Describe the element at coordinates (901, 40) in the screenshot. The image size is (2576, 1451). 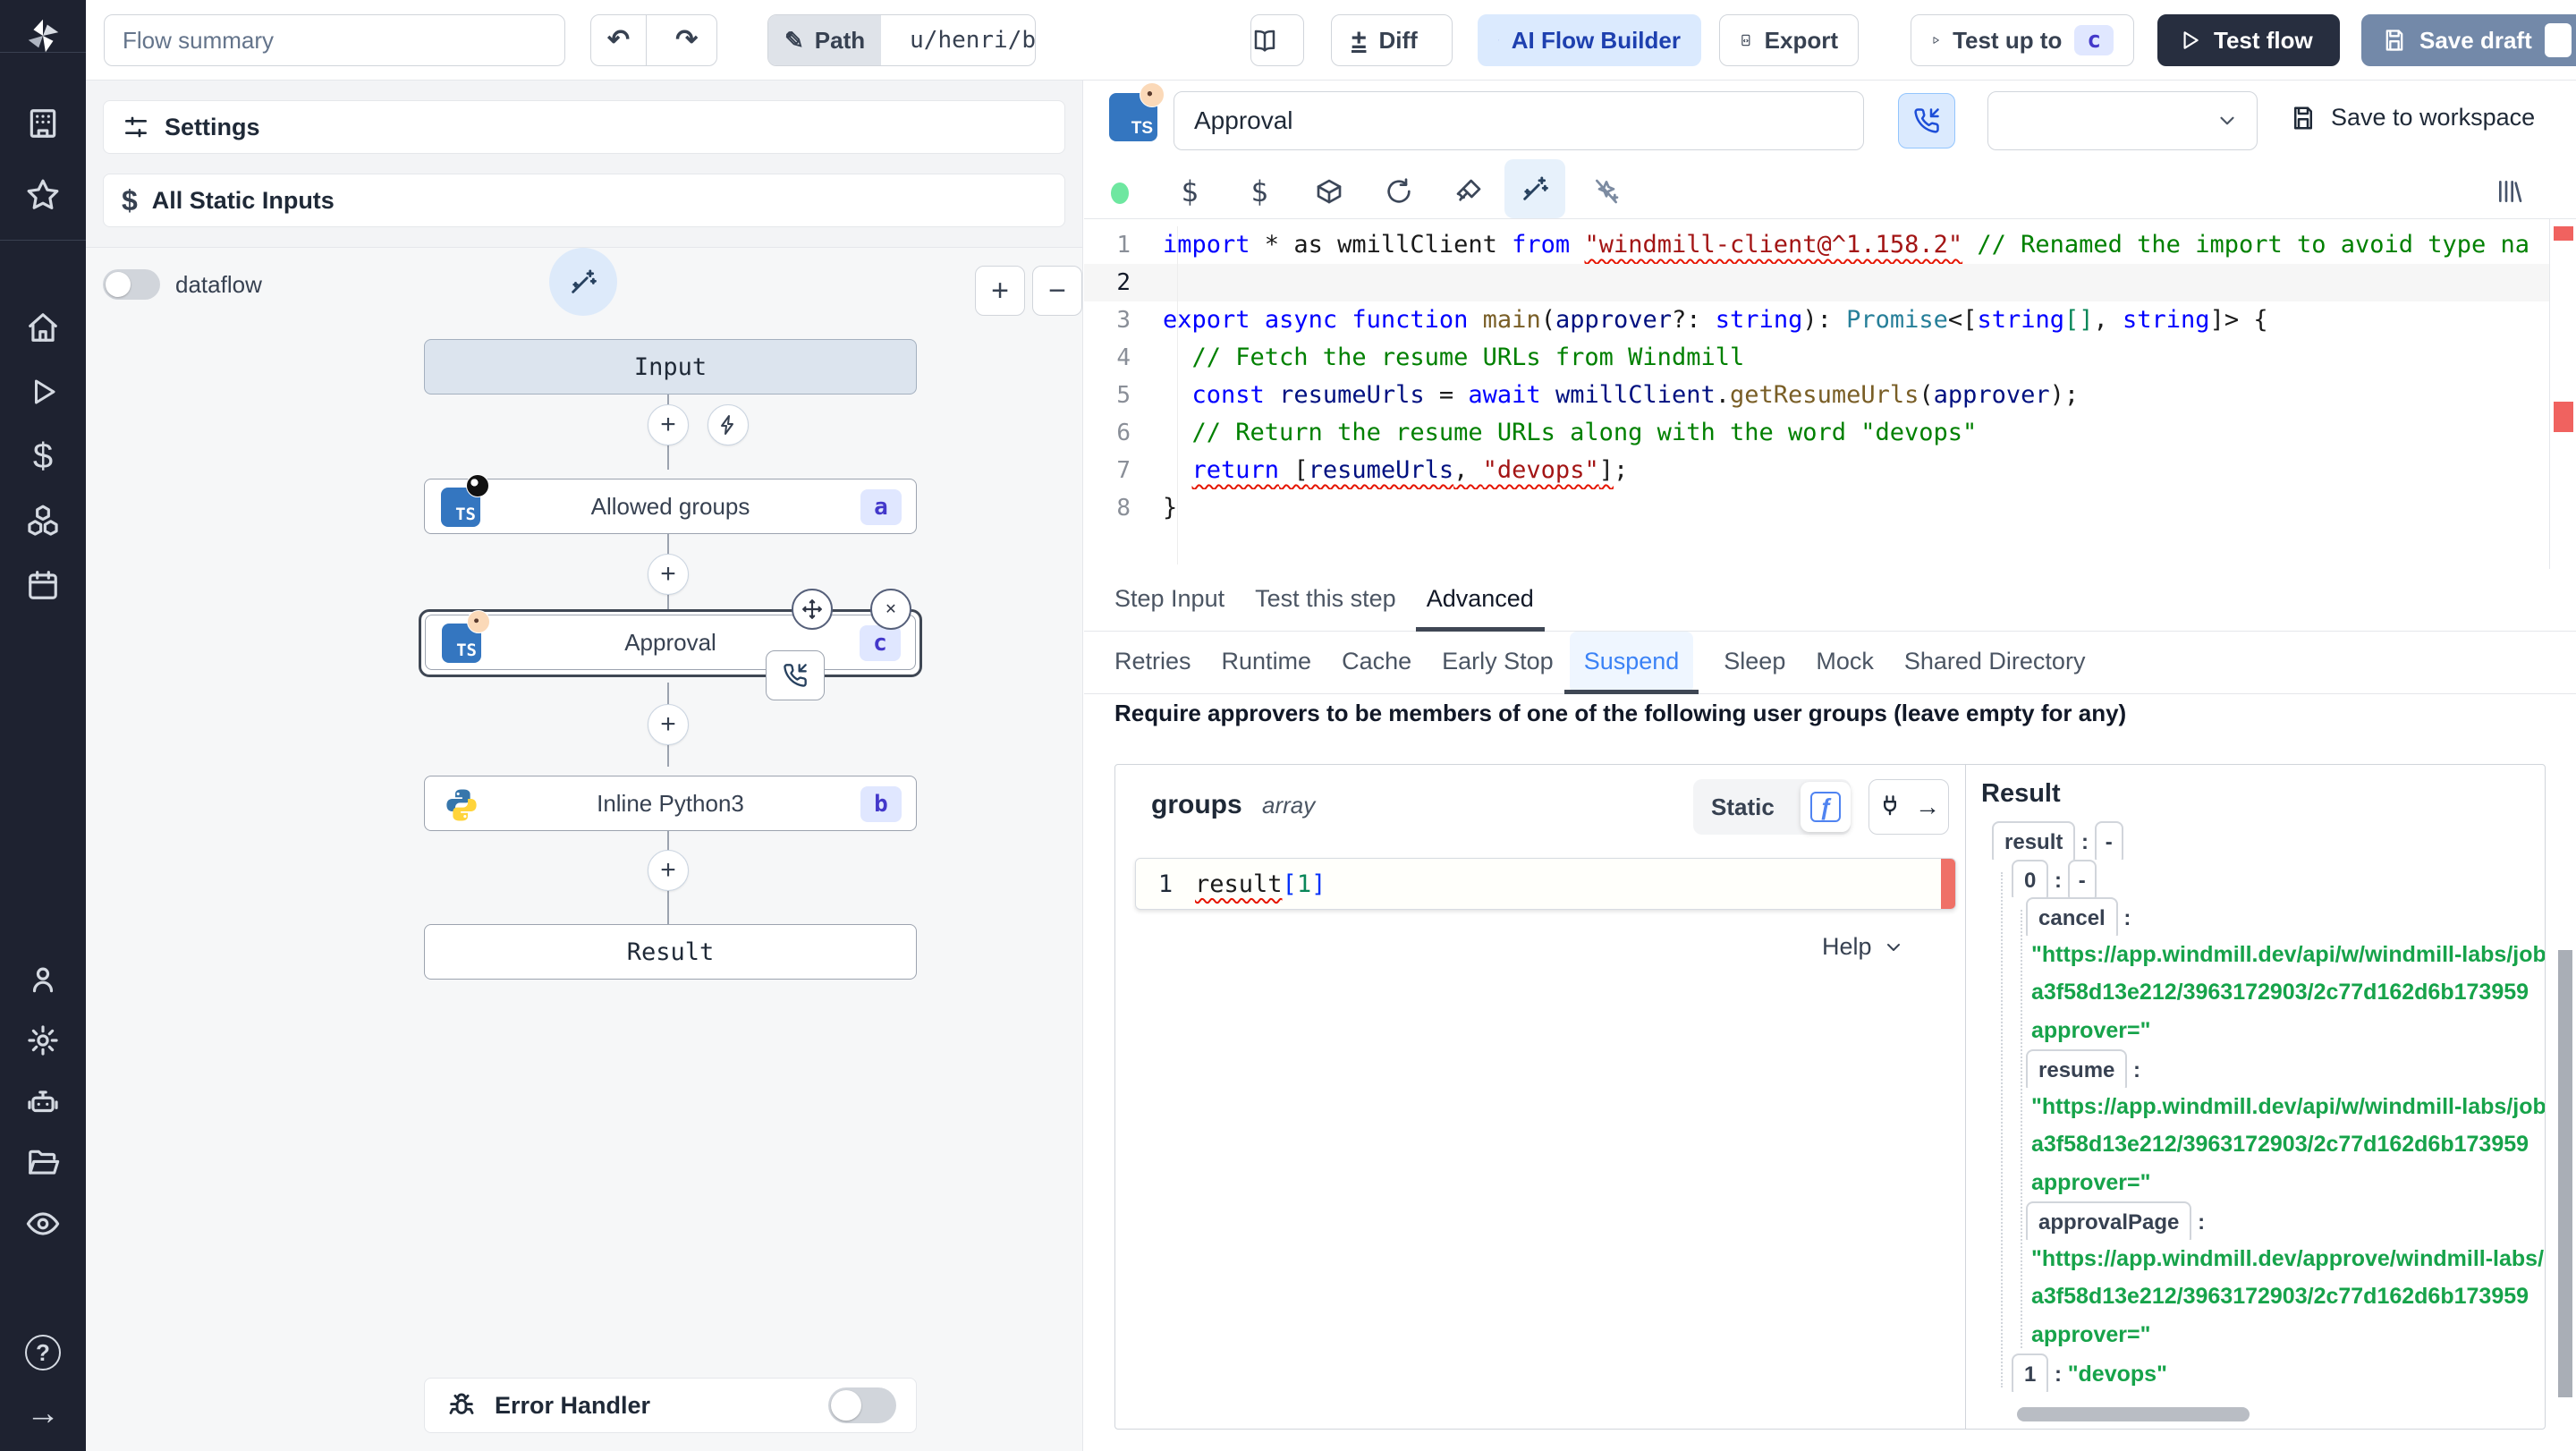
I see `path-button: ✎ Path u/henri/bes` at that location.